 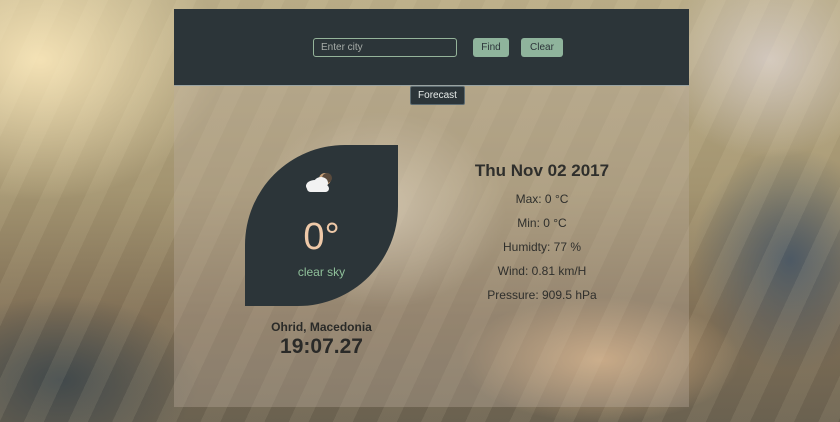 I want to click on date-heading: Thu Nov 02 2017, so click(x=542, y=170).